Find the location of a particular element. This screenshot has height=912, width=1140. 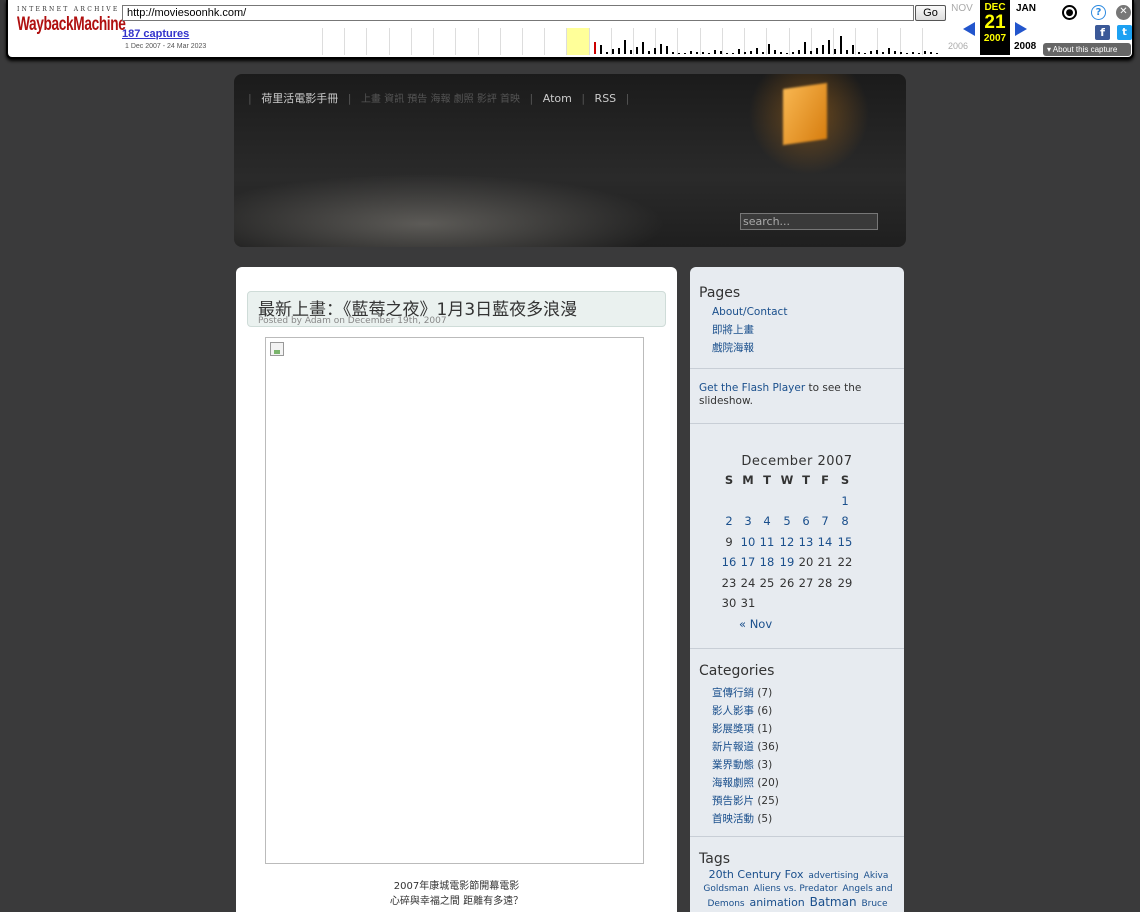

calendar-day: 3 is located at coordinates (748, 521).